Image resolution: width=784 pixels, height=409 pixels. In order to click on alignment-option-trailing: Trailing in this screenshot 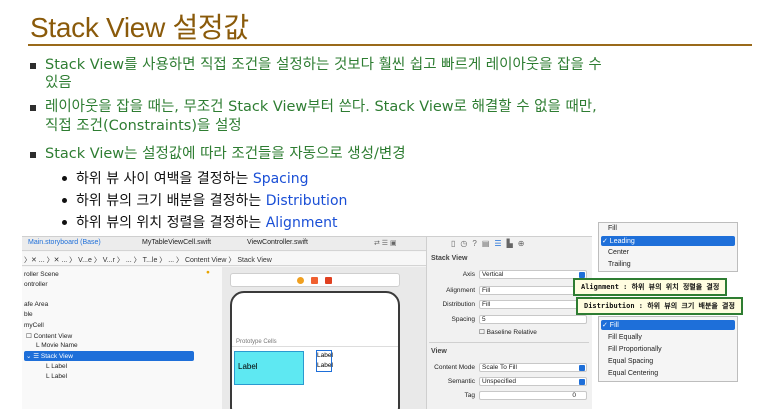, I will do `click(619, 264)`.